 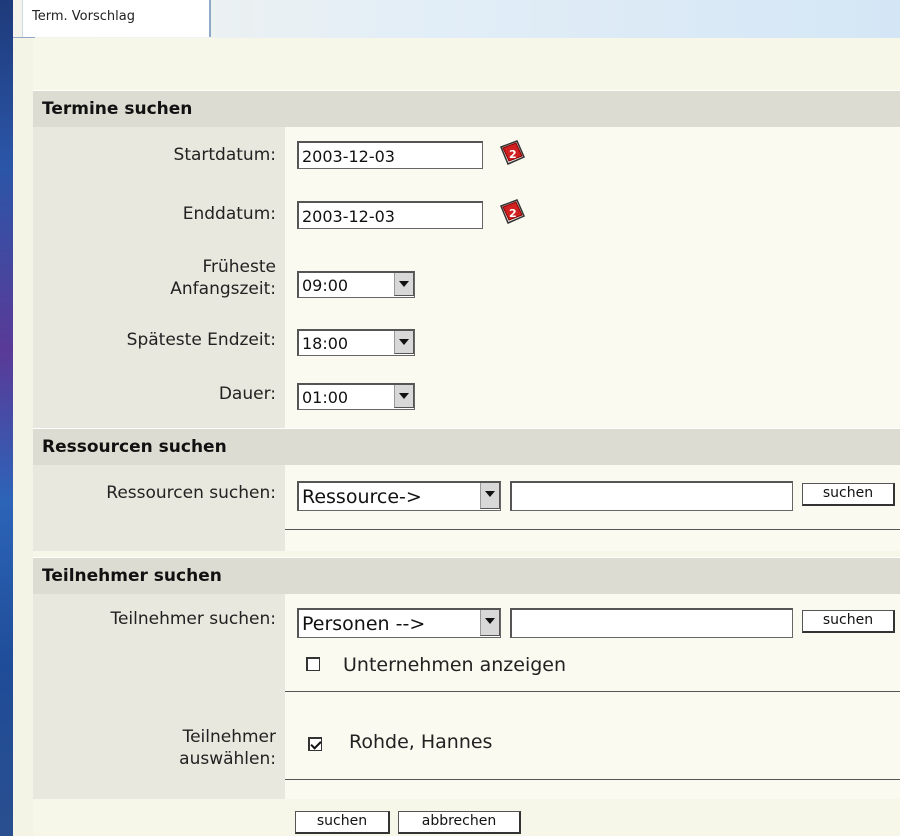 What do you see at coordinates (342, 822) in the screenshot?
I see `suchen-button: suchen` at bounding box center [342, 822].